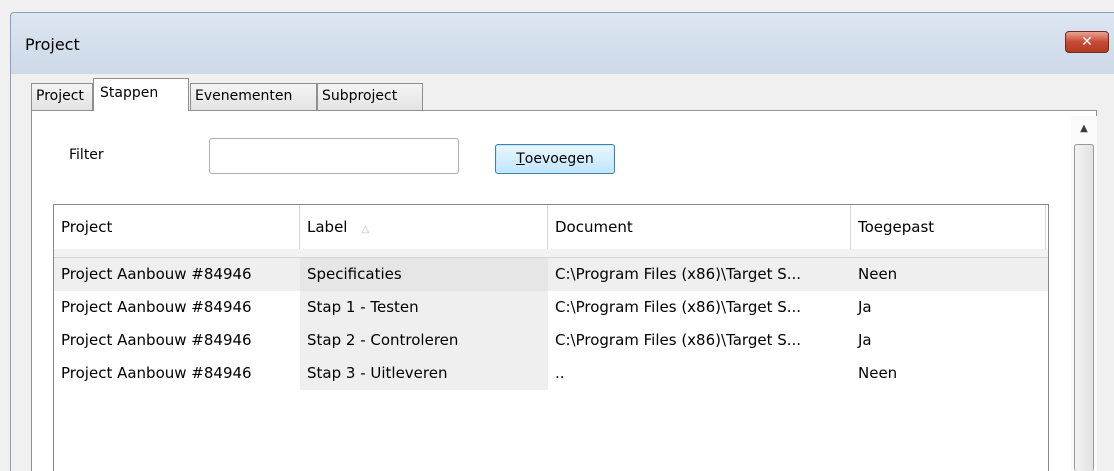 The width and height of the screenshot is (1114, 471). I want to click on add-button: Toevoegen, so click(555, 159).